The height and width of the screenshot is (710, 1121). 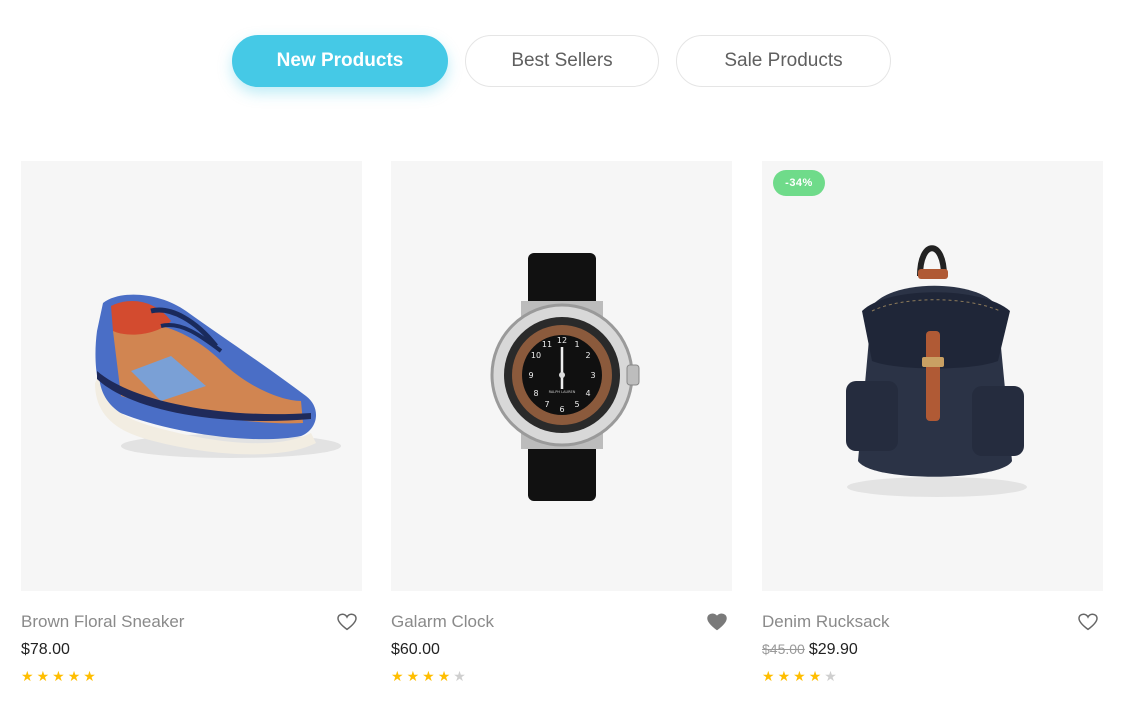 What do you see at coordinates (587, 355) in the screenshot?
I see `watch-number: 2` at bounding box center [587, 355].